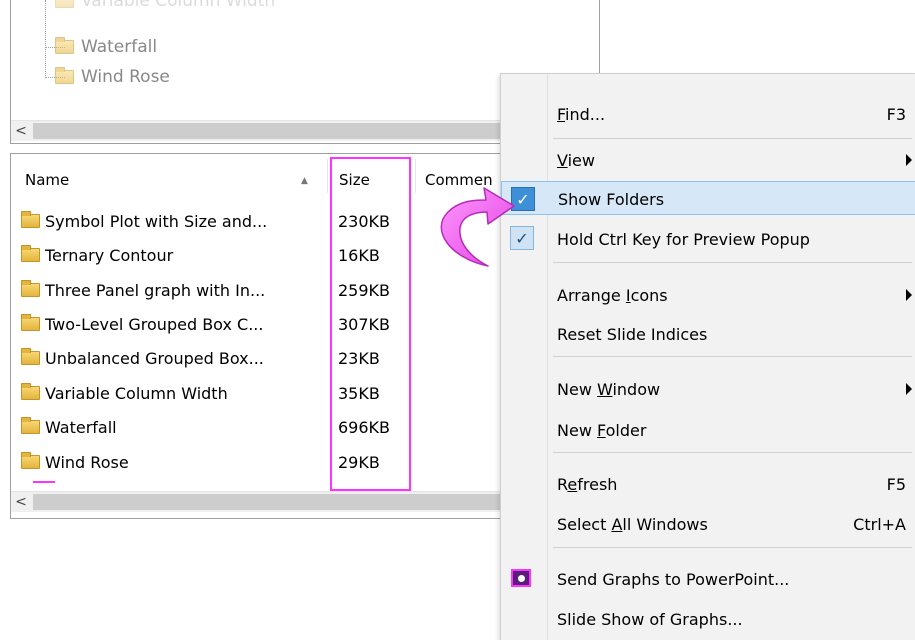  I want to click on highlight-mark, so click(44, 482).